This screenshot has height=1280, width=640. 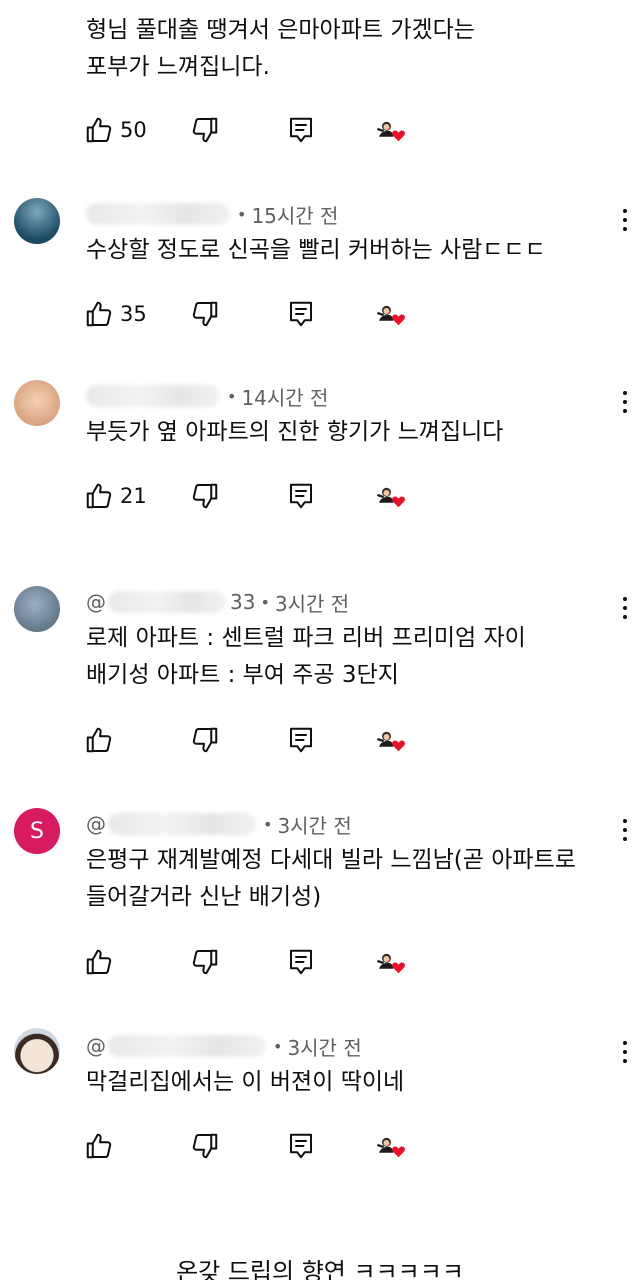 What do you see at coordinates (115, 314) in the screenshot?
I see `like-button: 35` at bounding box center [115, 314].